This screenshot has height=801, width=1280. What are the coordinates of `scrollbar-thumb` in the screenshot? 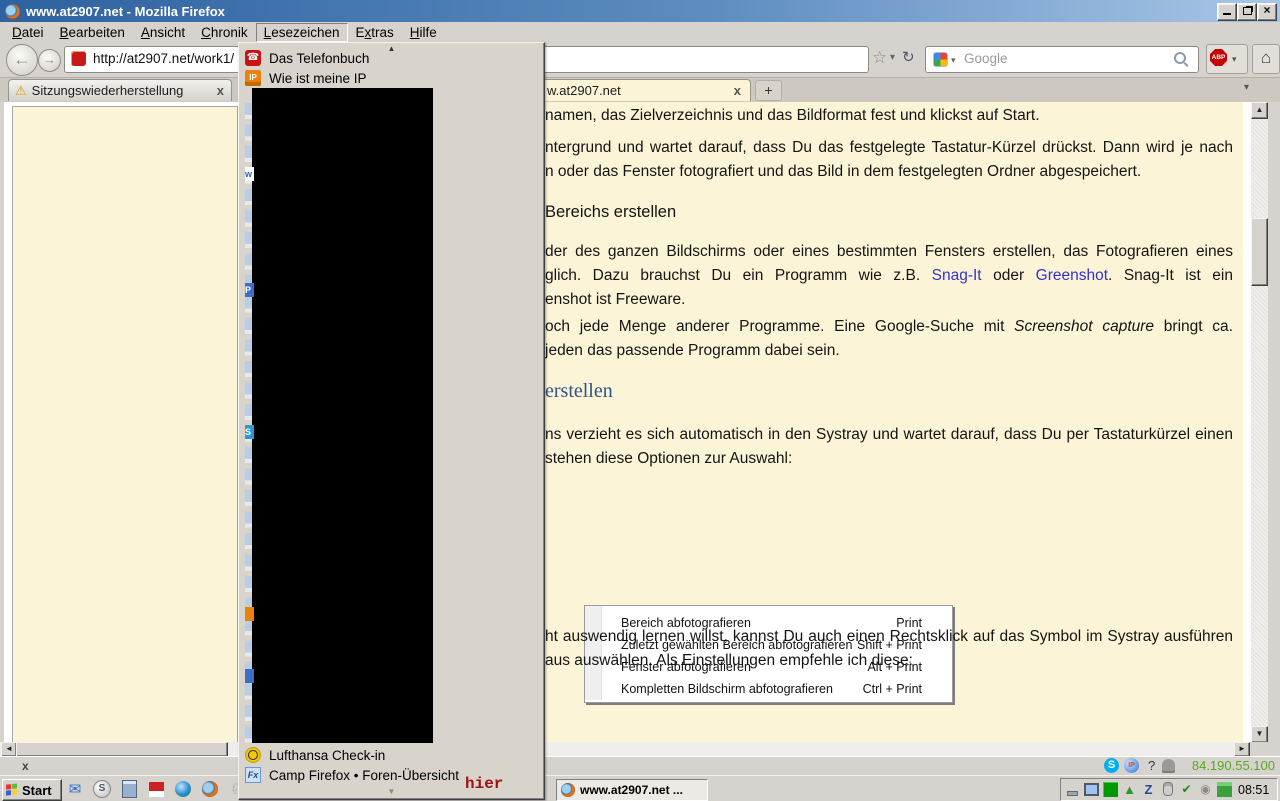 It's located at (1259, 252).